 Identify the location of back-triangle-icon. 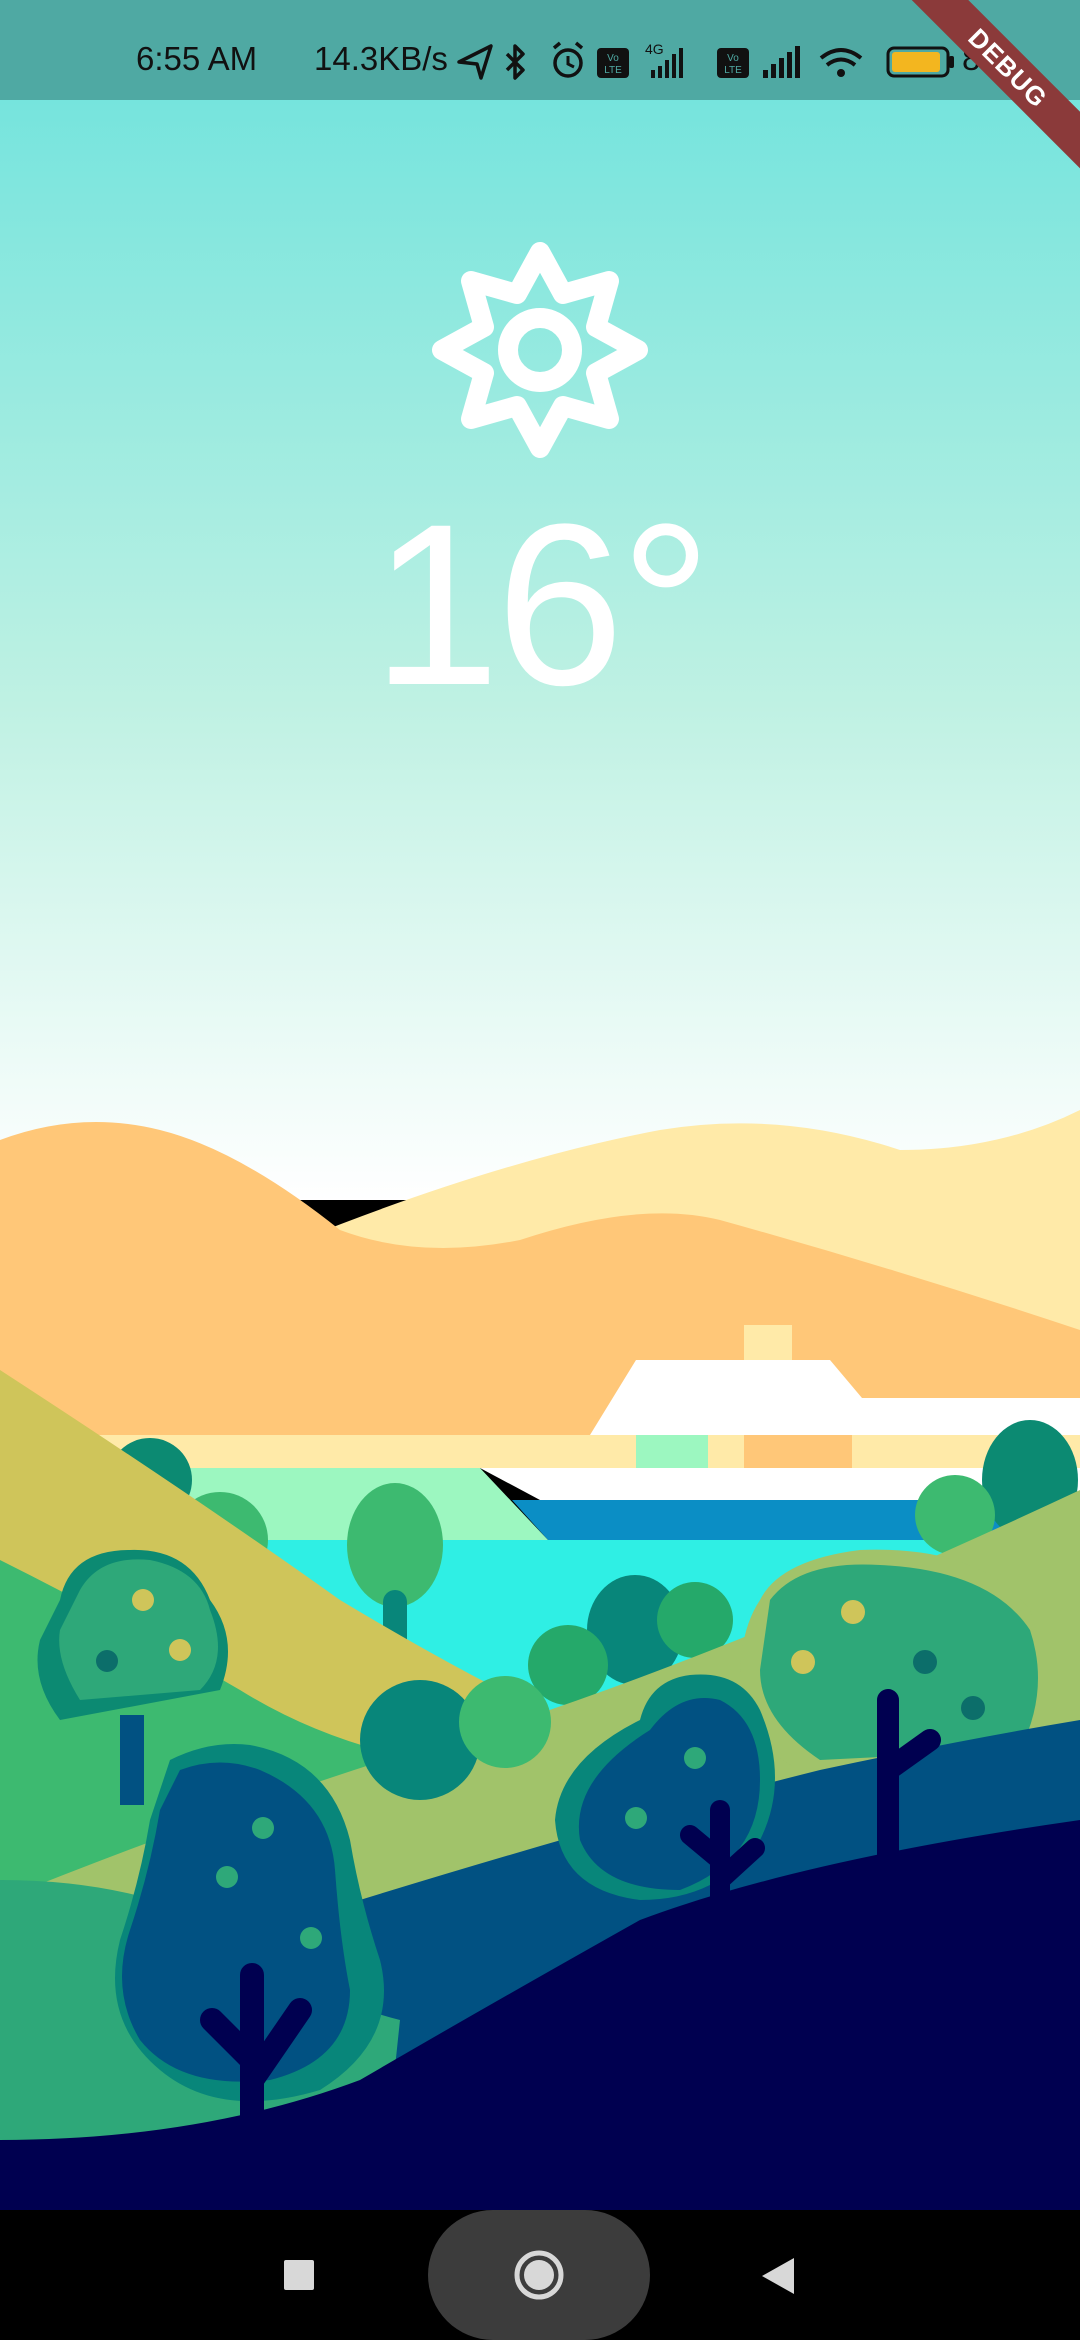
(778, 2276).